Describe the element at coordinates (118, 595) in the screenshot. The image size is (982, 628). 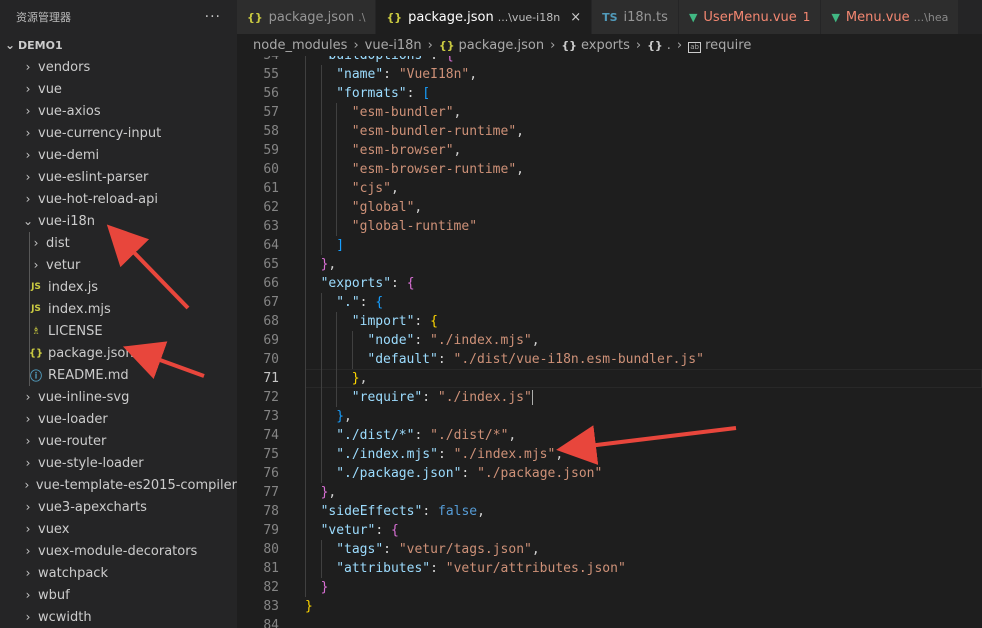
I see `tree-item-wbuf: › wbuf` at that location.